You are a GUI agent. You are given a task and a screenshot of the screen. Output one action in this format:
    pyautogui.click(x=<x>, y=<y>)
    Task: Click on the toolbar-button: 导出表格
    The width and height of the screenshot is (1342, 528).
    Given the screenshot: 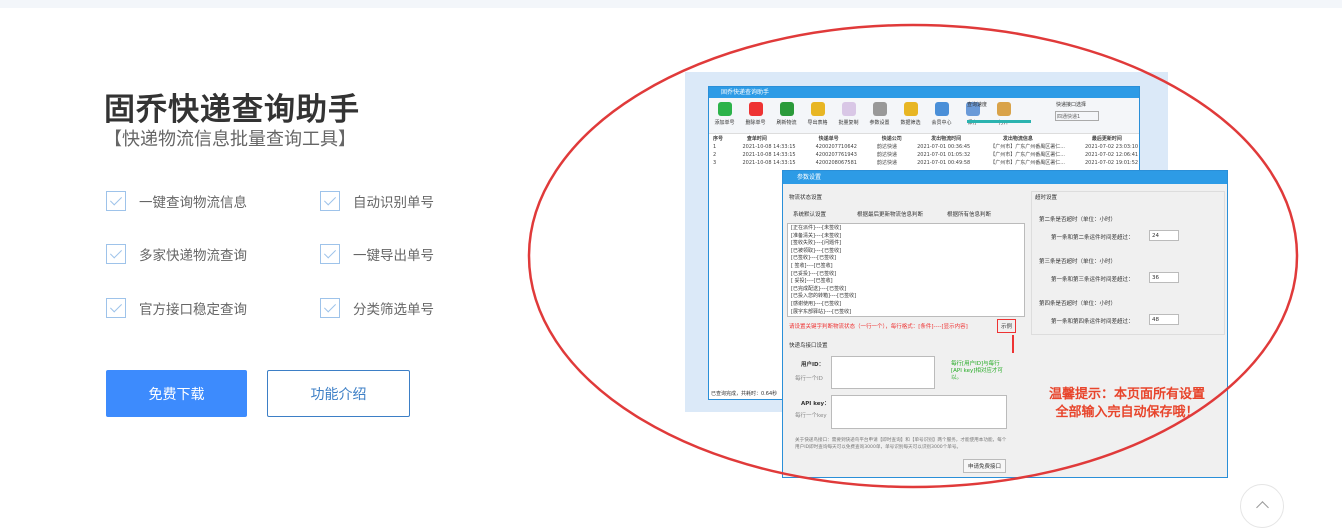 What is the action you would take?
    pyautogui.click(x=817, y=115)
    